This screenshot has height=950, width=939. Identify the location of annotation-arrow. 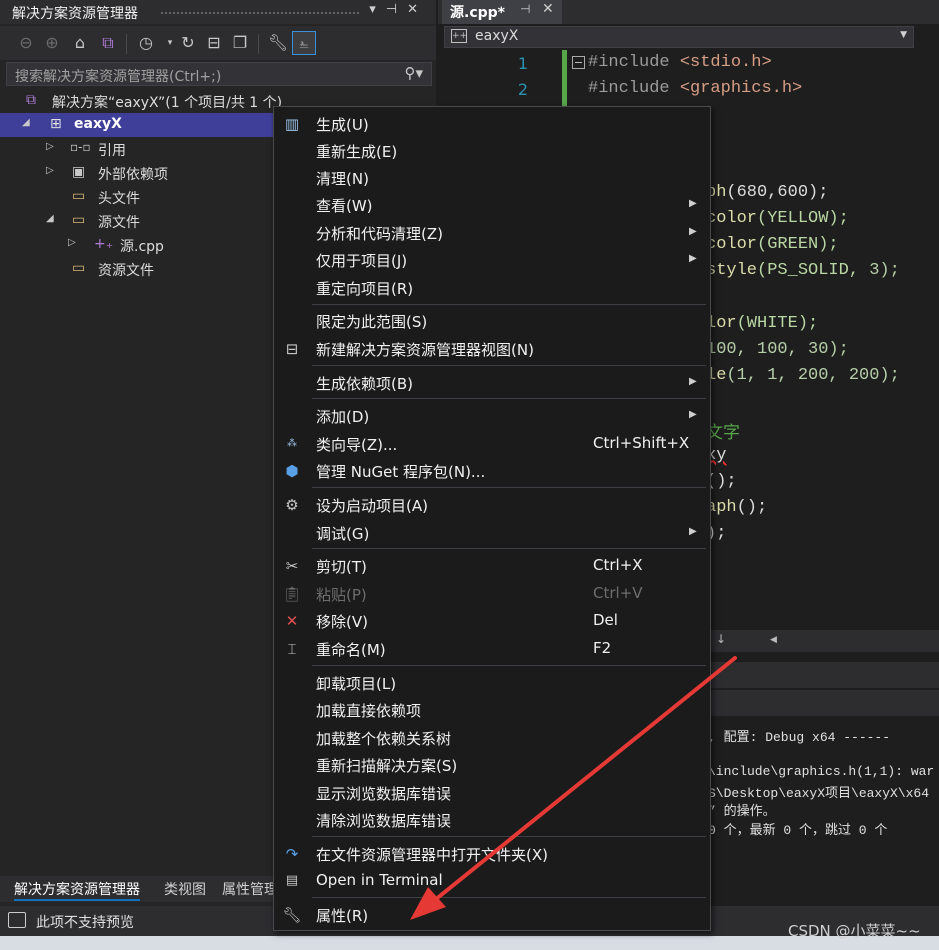
(573, 788).